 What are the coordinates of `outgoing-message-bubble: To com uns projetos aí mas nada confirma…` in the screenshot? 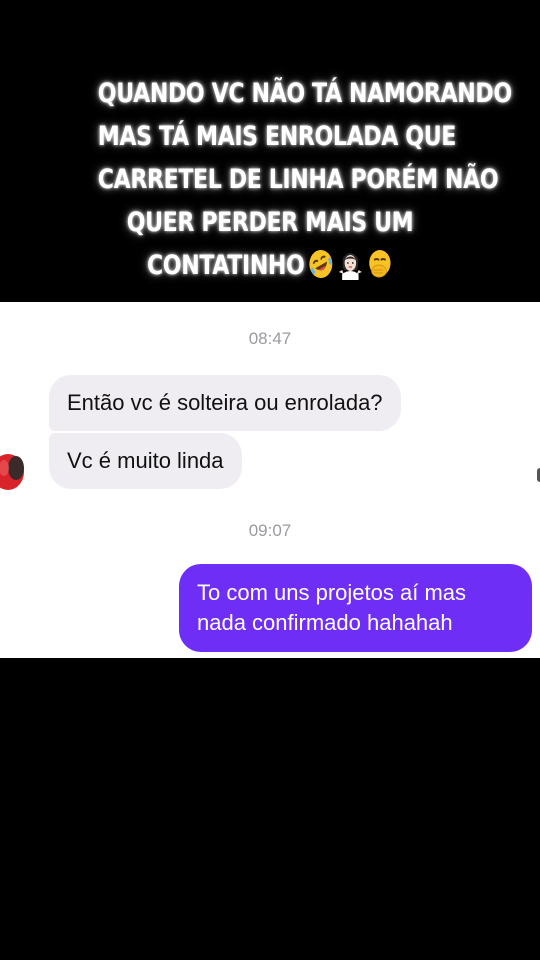 It's located at (355, 608).